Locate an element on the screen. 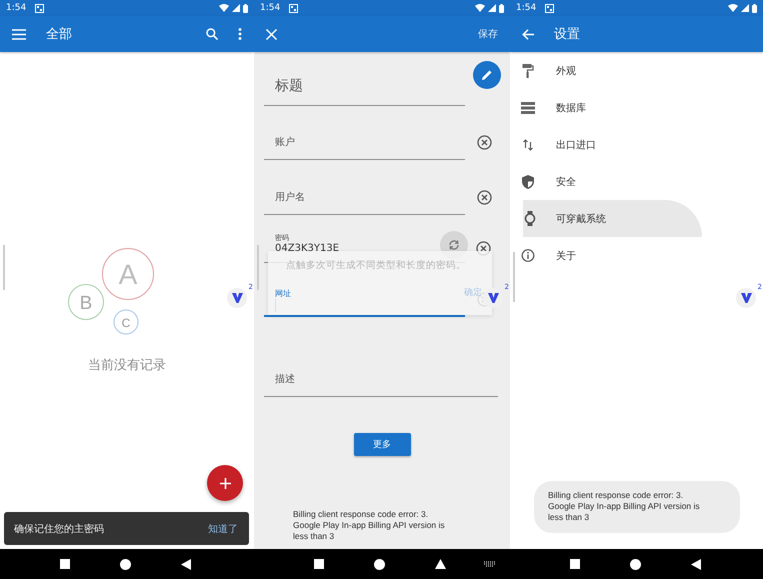 This screenshot has width=763, height=579. app-bar-title: 全部 is located at coordinates (59, 34).